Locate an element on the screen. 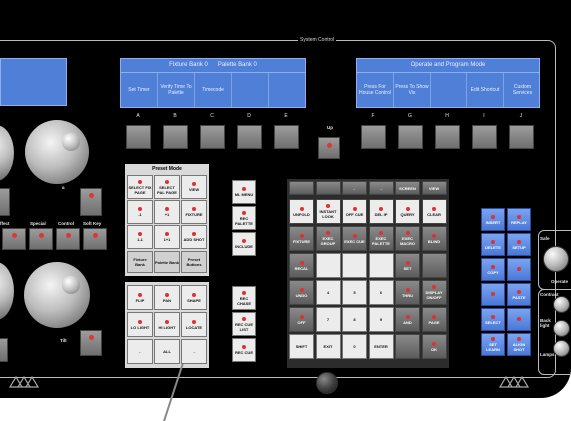 The height and width of the screenshot is (421, 571). keypad-top-key: VIEW is located at coordinates (434, 188).